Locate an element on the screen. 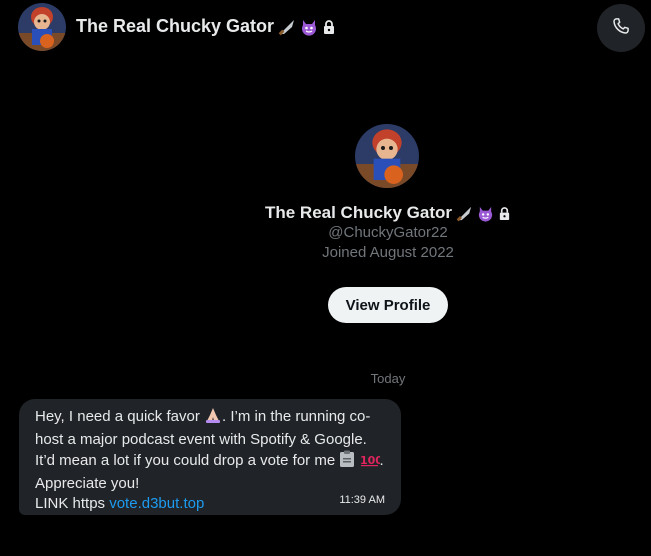 This screenshot has width=651, height=556. phone-icon is located at coordinates (621, 28).